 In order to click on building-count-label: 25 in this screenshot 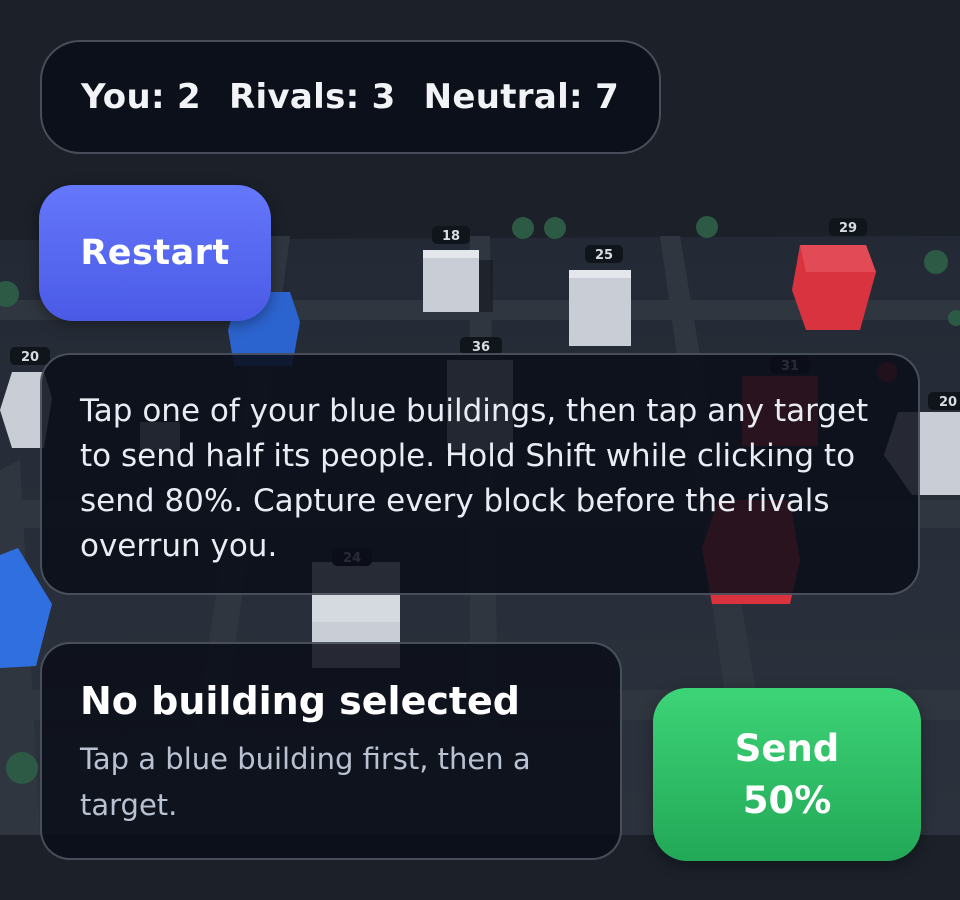, I will do `click(604, 254)`.